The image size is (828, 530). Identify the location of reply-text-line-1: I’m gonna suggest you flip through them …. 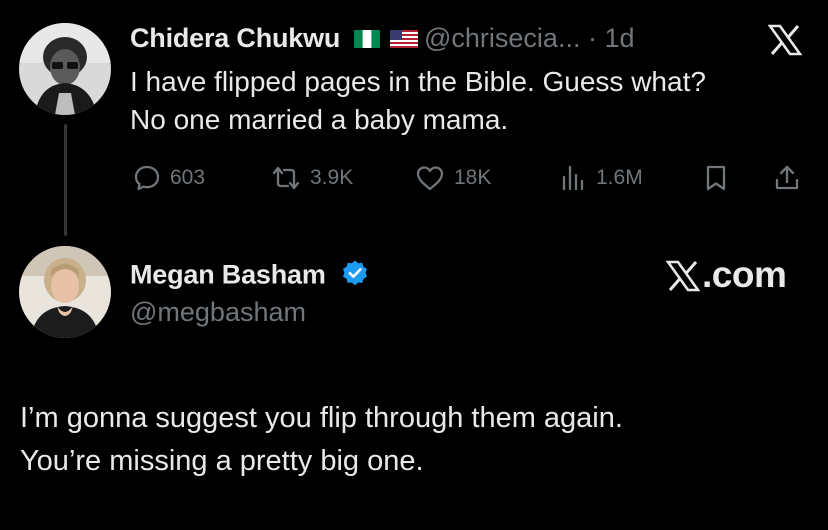
(321, 418).